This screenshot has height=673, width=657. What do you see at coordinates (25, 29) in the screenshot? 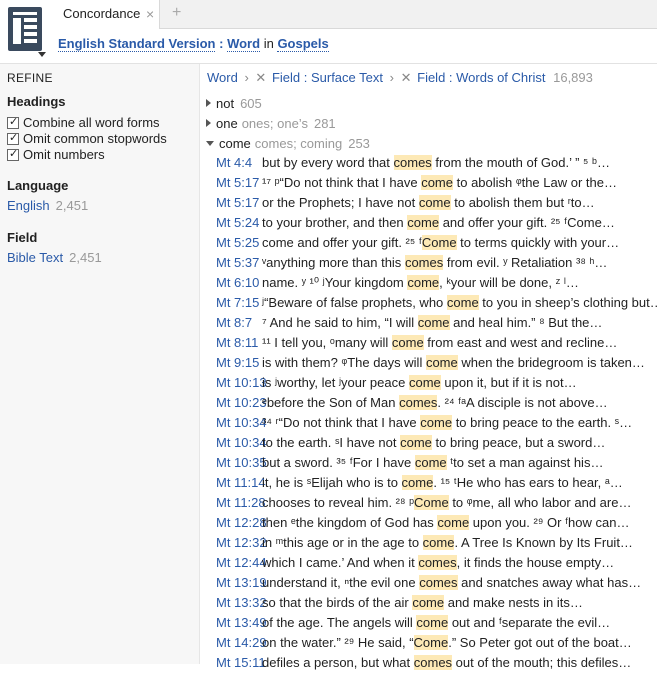
I see `layout-menu-icon` at bounding box center [25, 29].